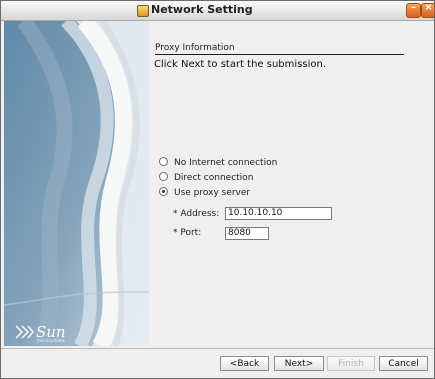 The height and width of the screenshot is (379, 435). I want to click on close-button: ×, so click(427, 10).